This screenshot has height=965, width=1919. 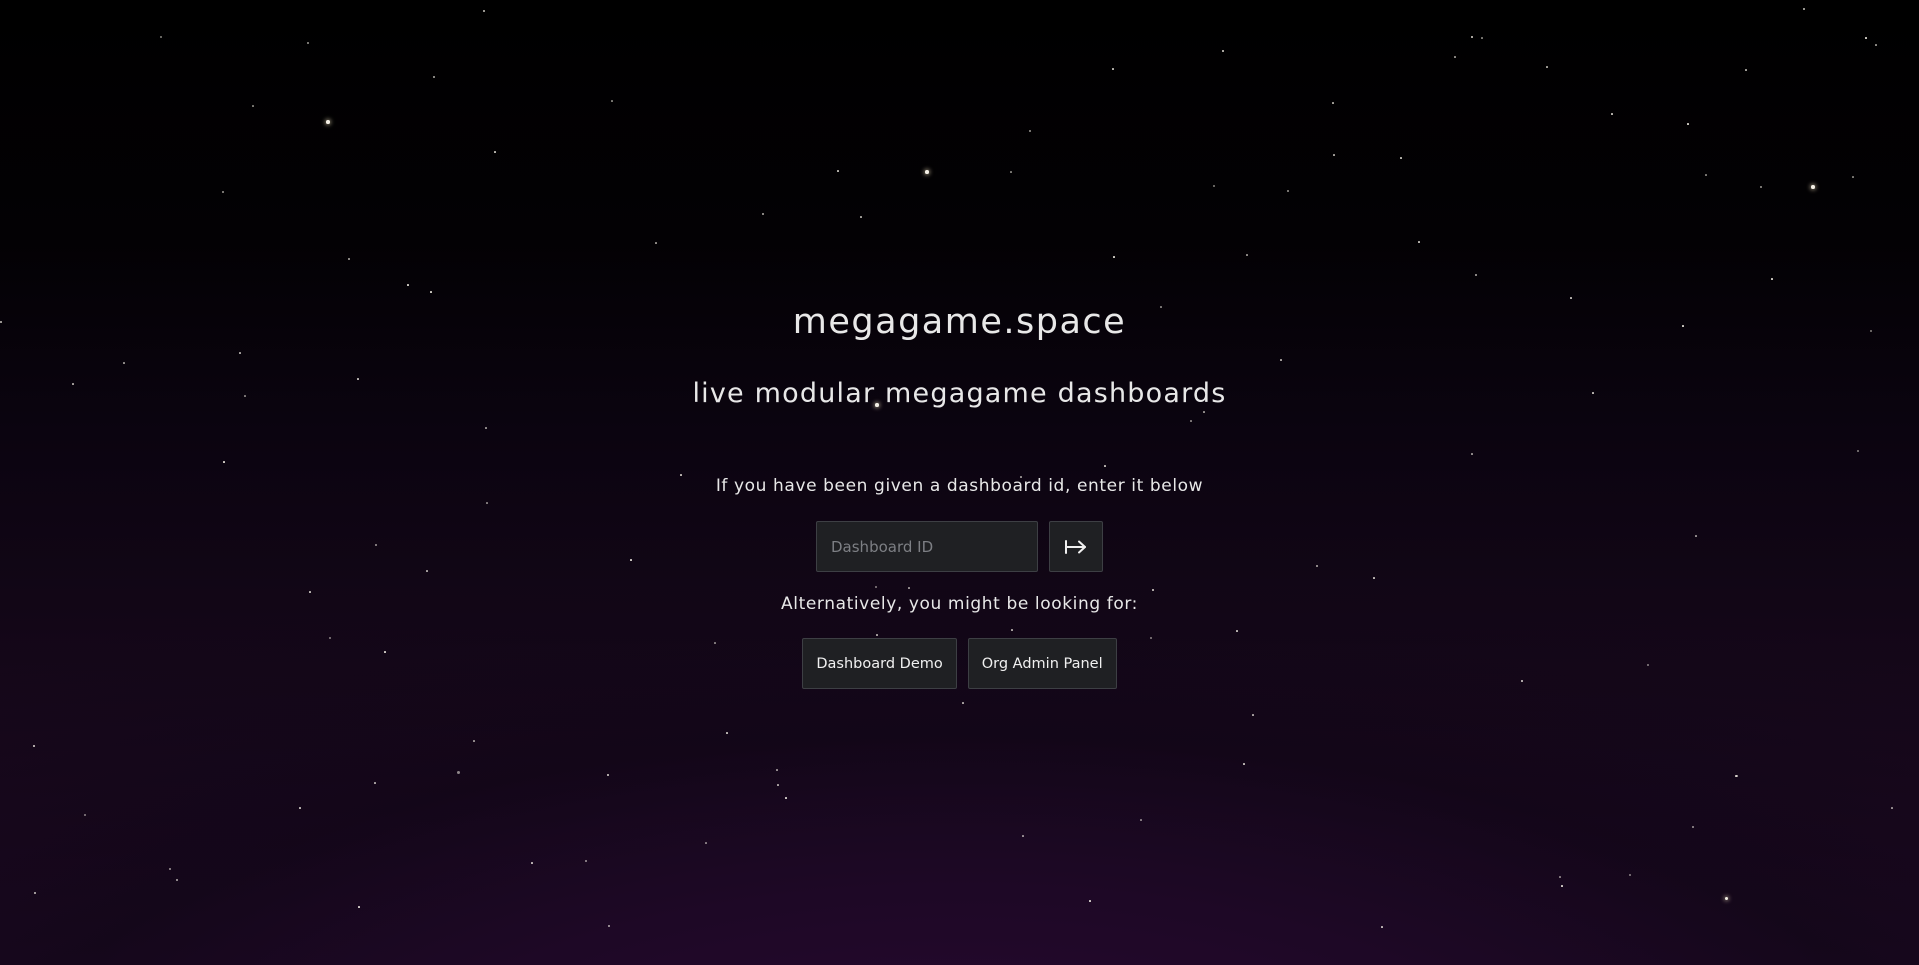 What do you see at coordinates (879, 663) in the screenshot?
I see `dashboard-demo-button: Dashboard Demo` at bounding box center [879, 663].